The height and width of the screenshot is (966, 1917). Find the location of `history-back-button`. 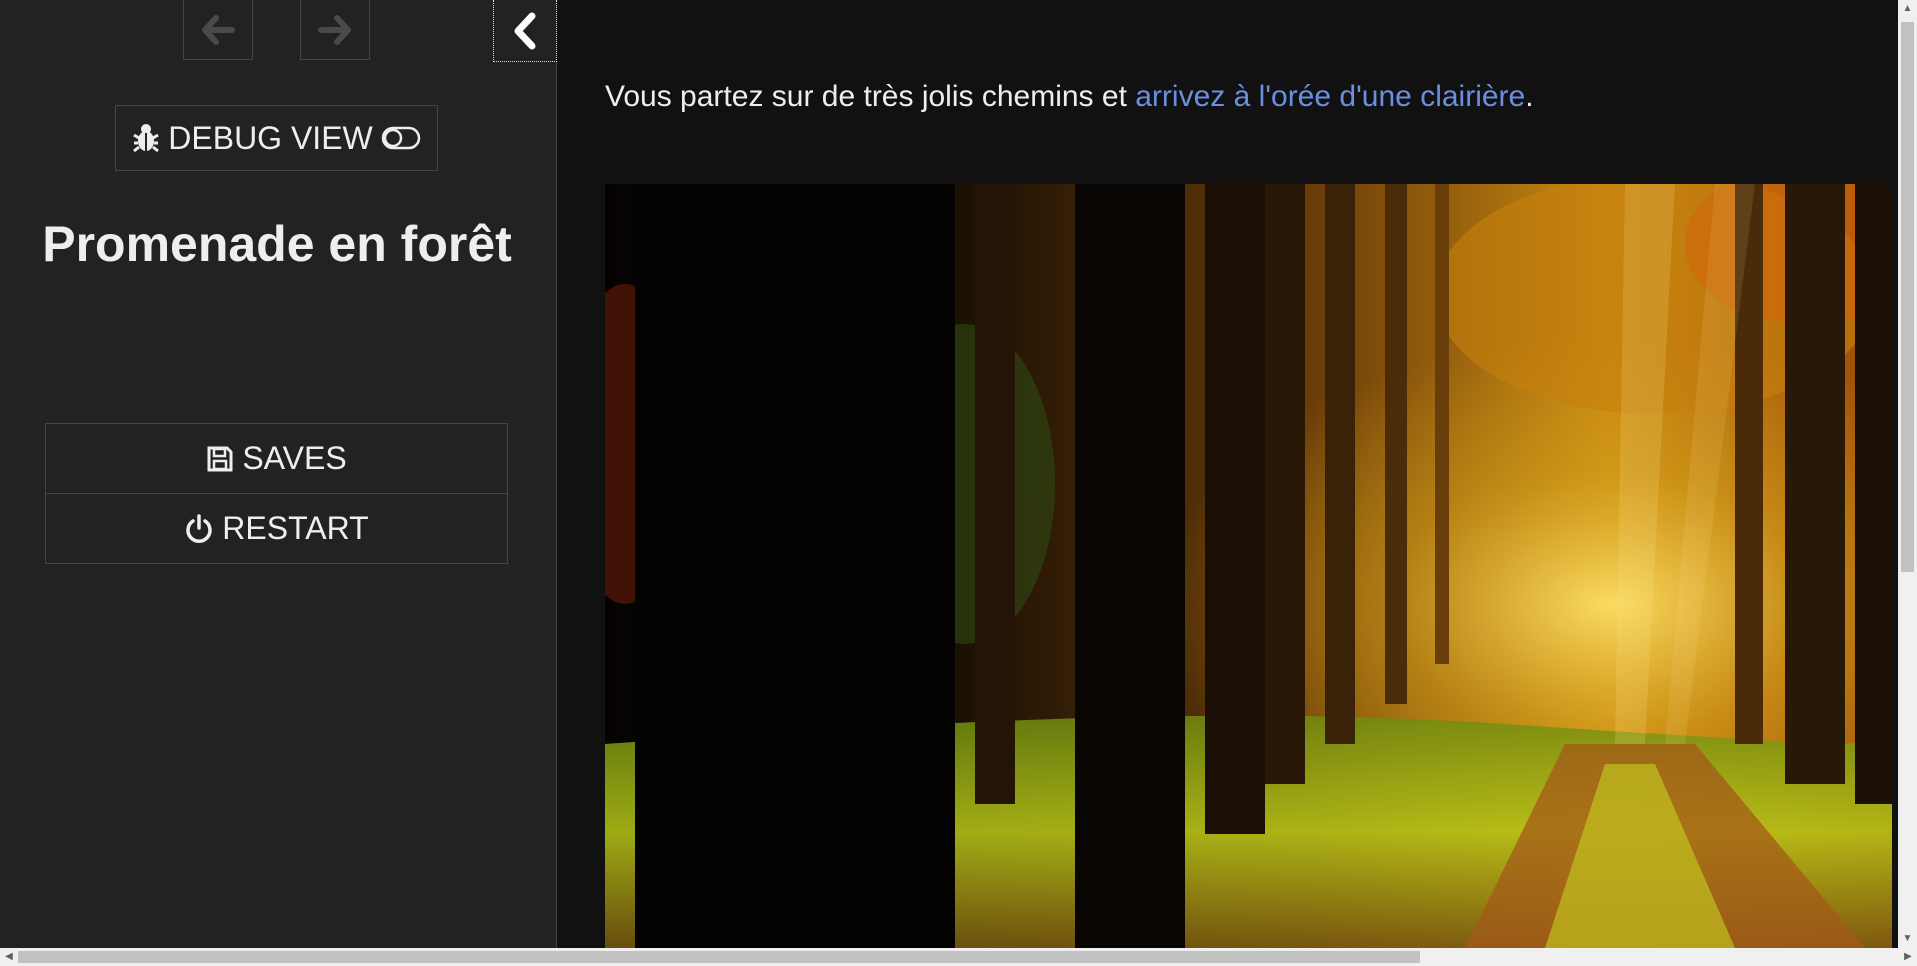

history-back-button is located at coordinates (218, 30).